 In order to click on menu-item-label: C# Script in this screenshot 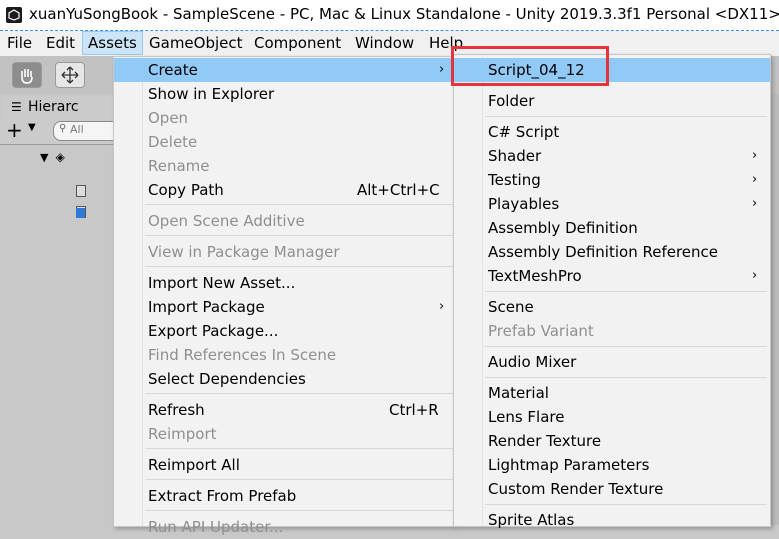, I will do `click(524, 132)`.